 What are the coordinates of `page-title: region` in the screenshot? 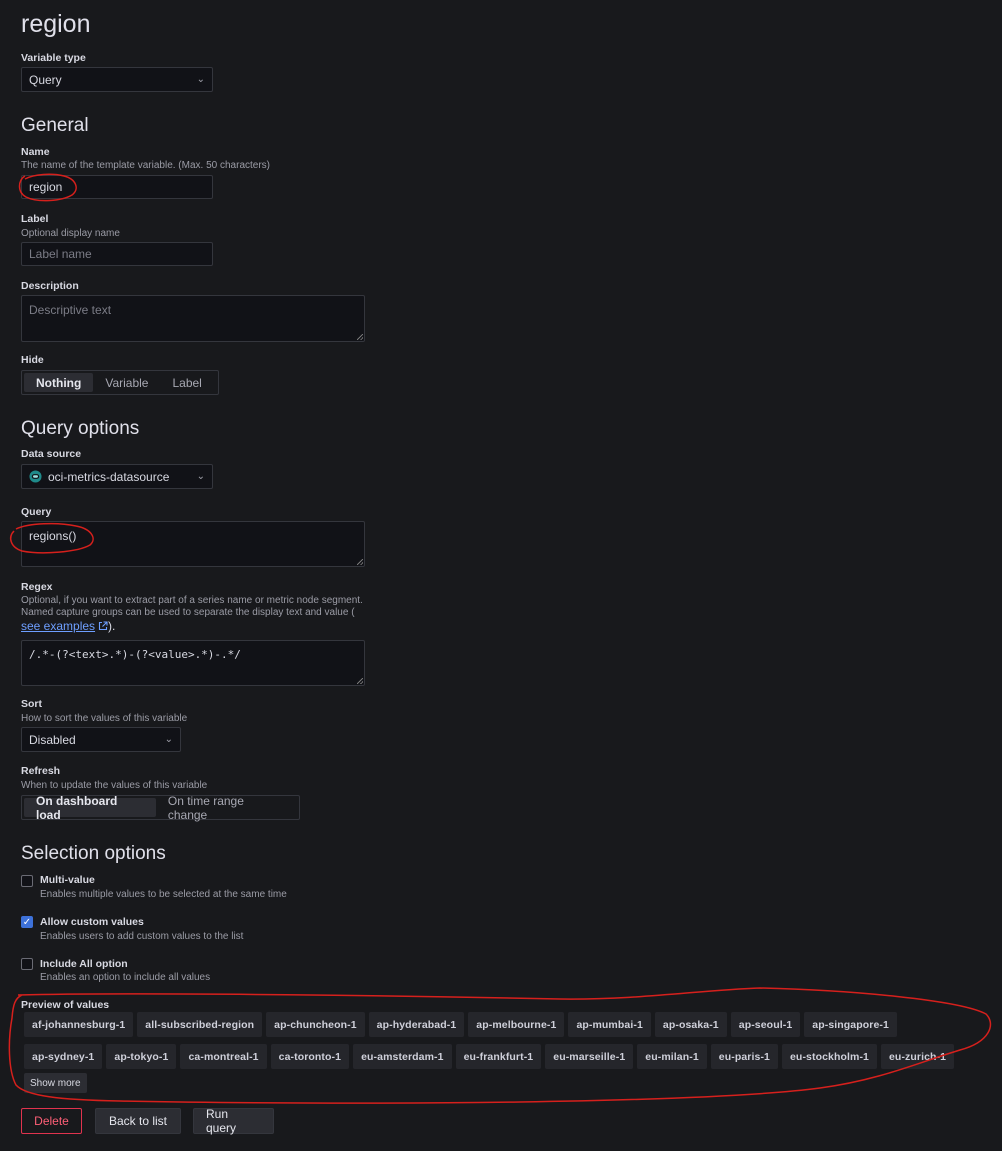 It's located at (56, 24).